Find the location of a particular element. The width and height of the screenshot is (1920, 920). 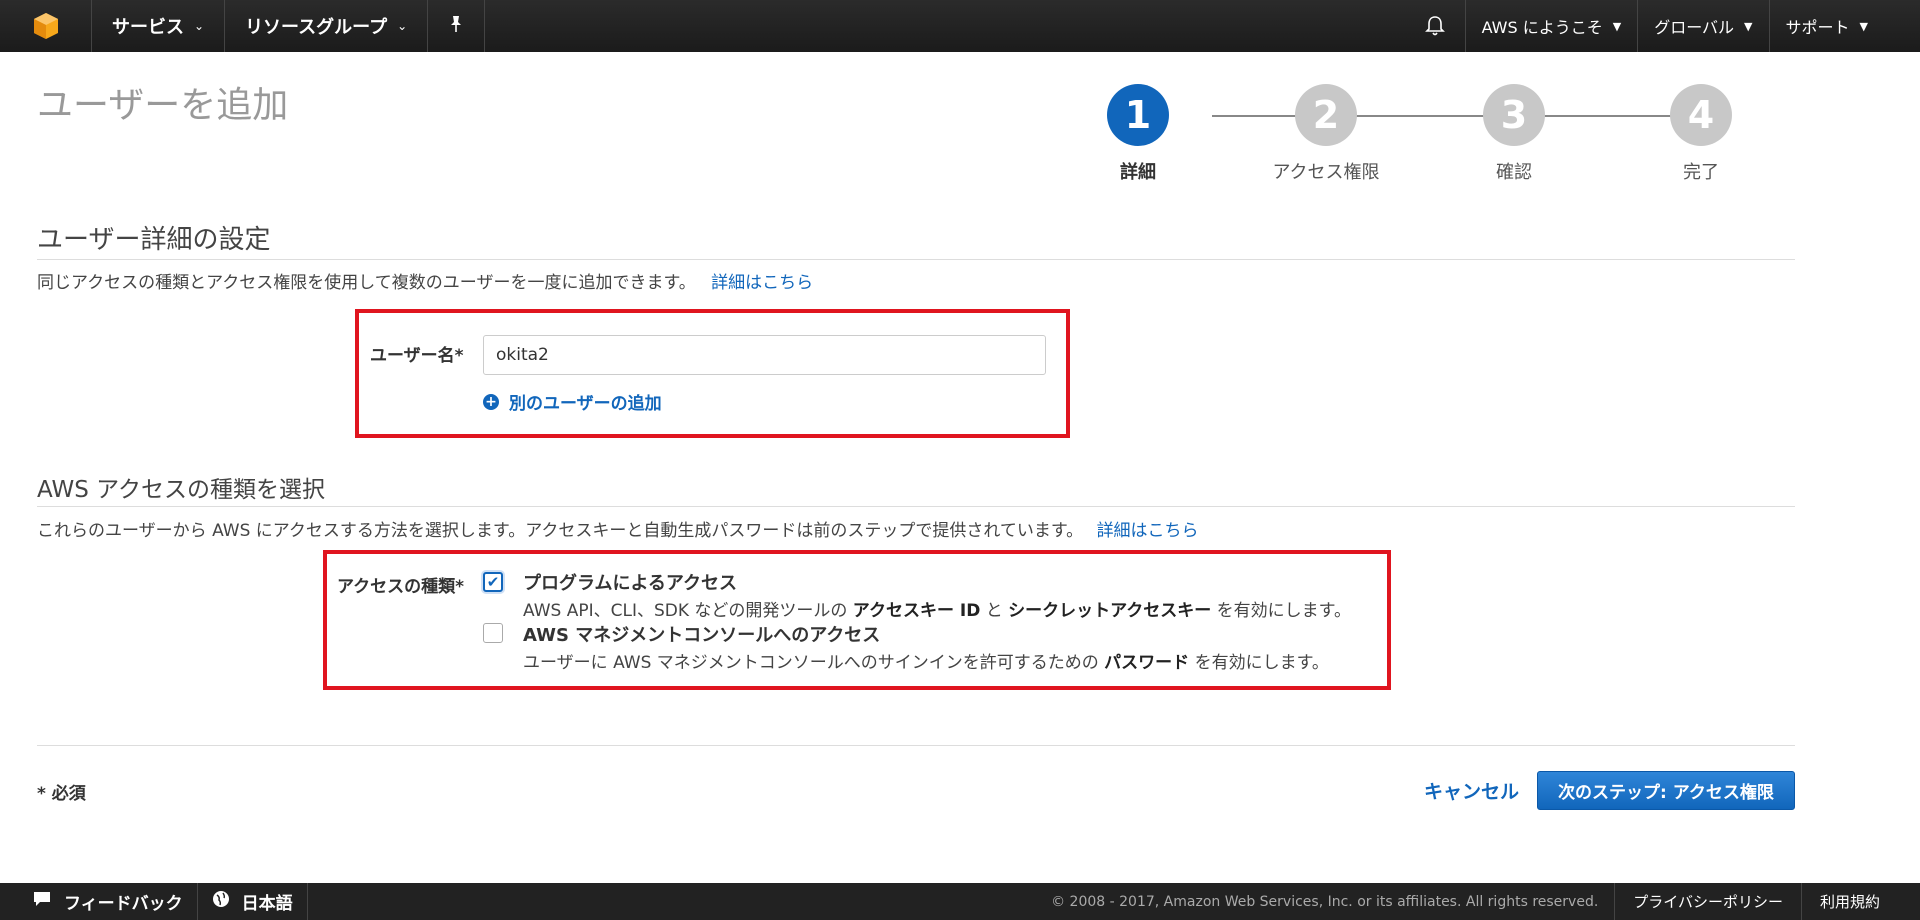

step-1: 1 詳細 is located at coordinates (1138, 134).